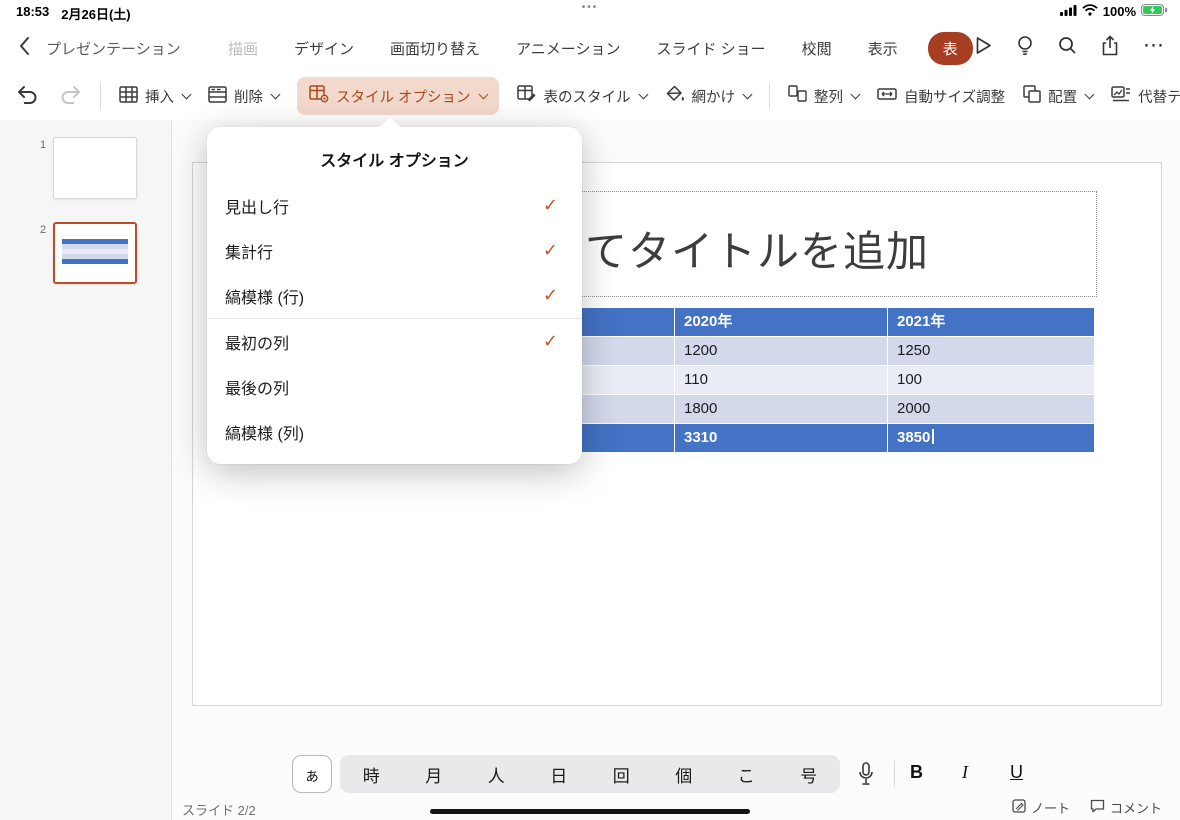  What do you see at coordinates (983, 48) in the screenshot?
I see `play-slideshow-icon` at bounding box center [983, 48].